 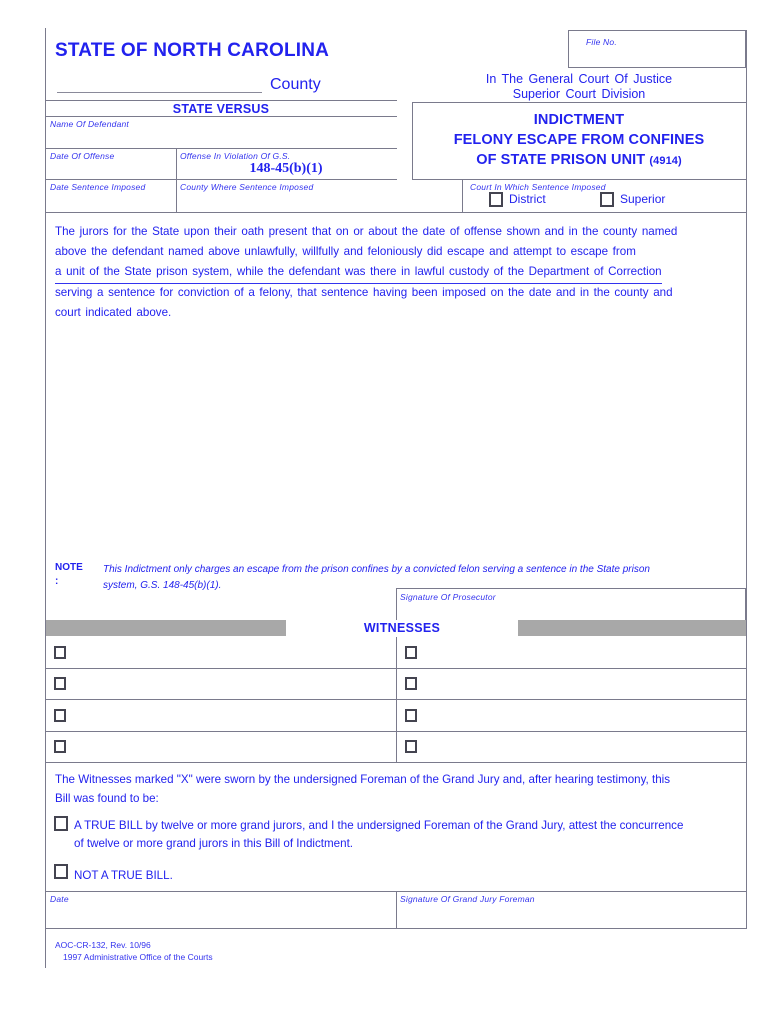 I want to click on name-of-defendant-input, so click(x=221, y=137).